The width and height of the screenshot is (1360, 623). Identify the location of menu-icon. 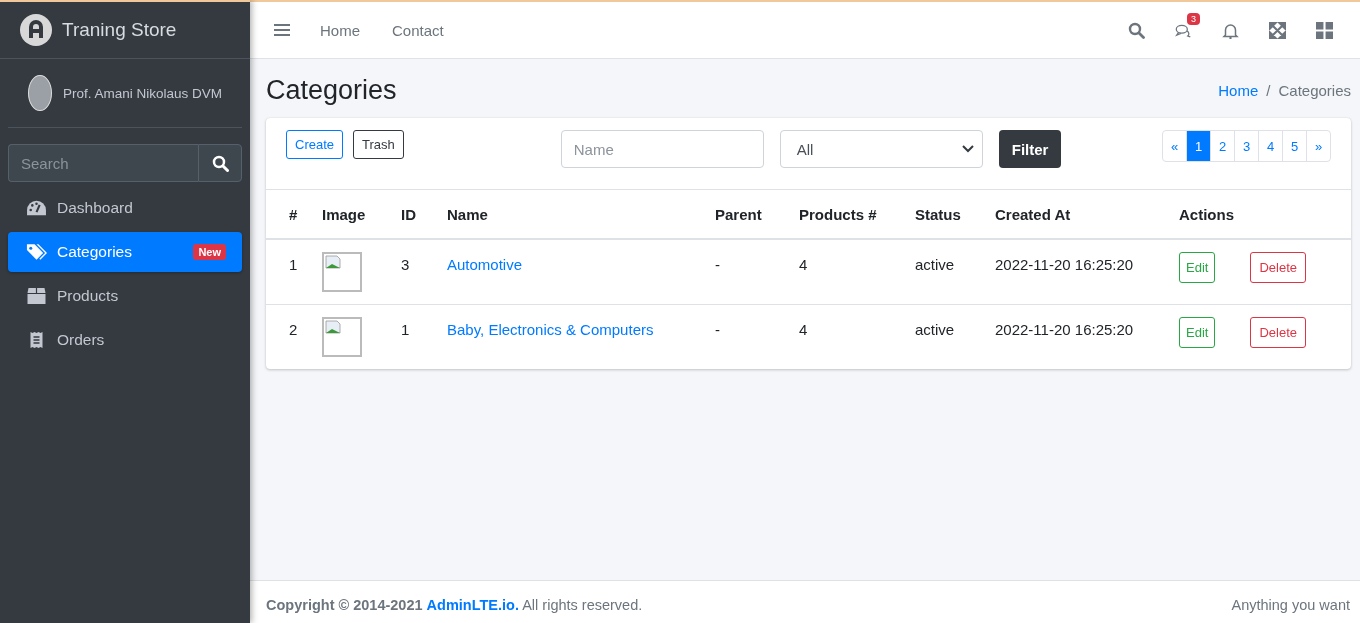
(282, 30).